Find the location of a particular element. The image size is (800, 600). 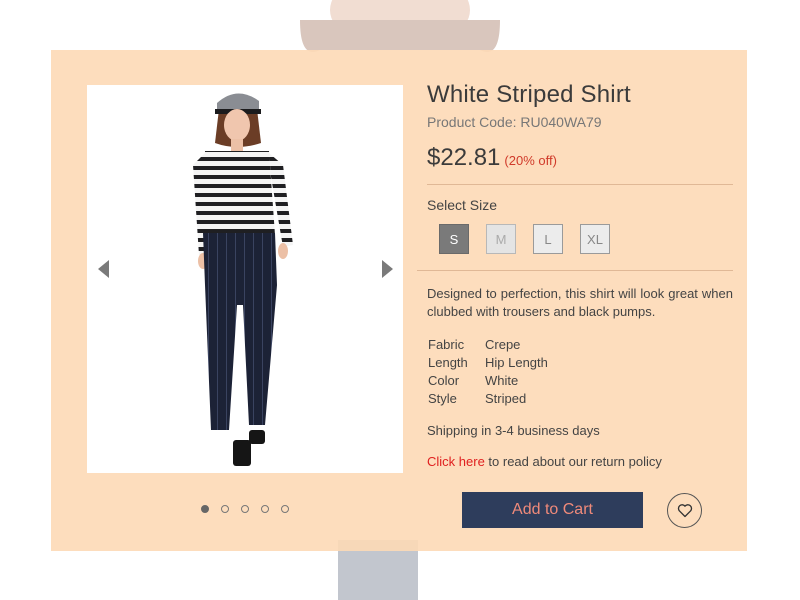

size-option-xl: XL is located at coordinates (595, 239).